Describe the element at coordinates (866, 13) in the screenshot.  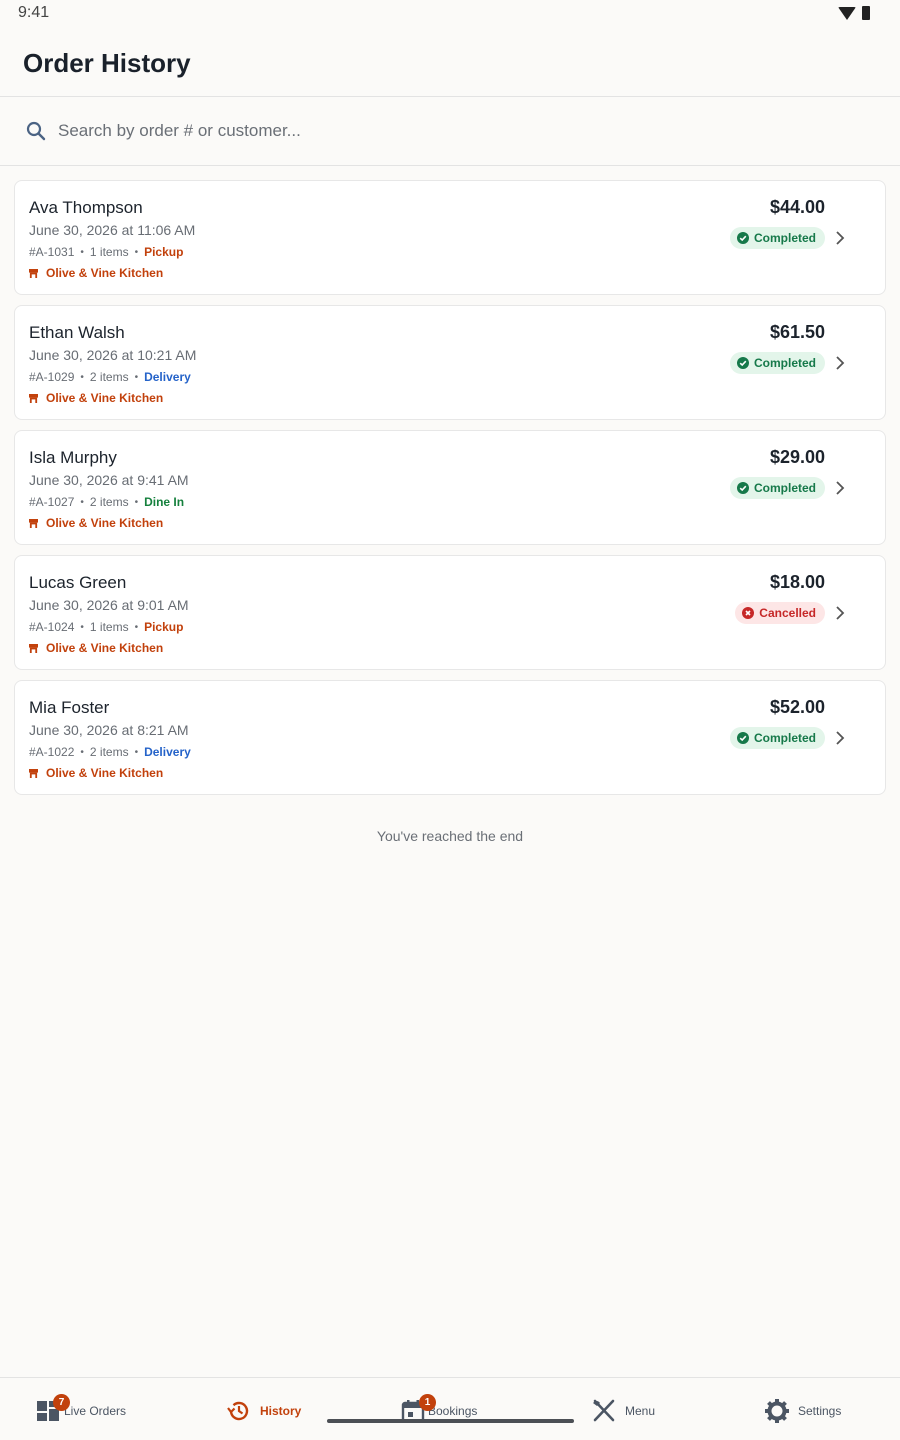
I see `battery-icon` at that location.